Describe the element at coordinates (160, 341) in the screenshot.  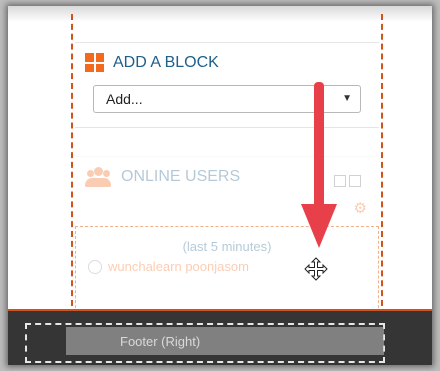
I see `footer-region-label: Footer (Right)` at that location.